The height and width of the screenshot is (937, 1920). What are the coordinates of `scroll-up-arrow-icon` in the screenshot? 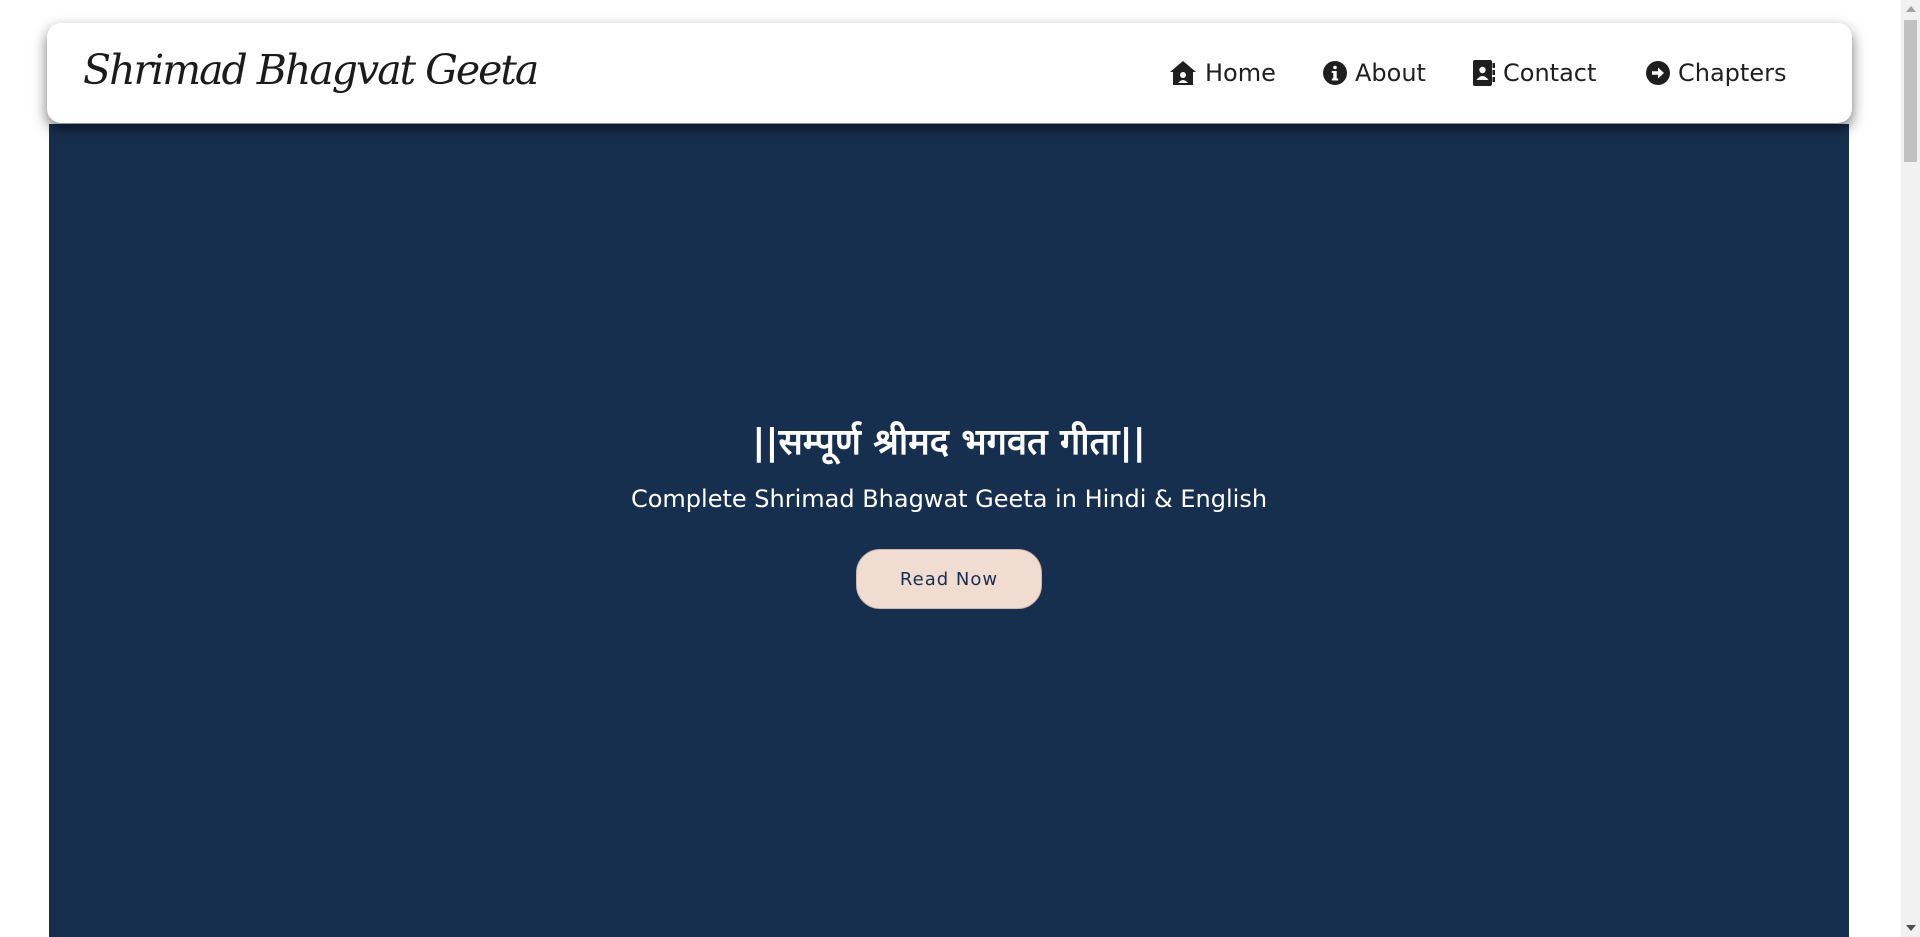 It's located at (1911, 9).